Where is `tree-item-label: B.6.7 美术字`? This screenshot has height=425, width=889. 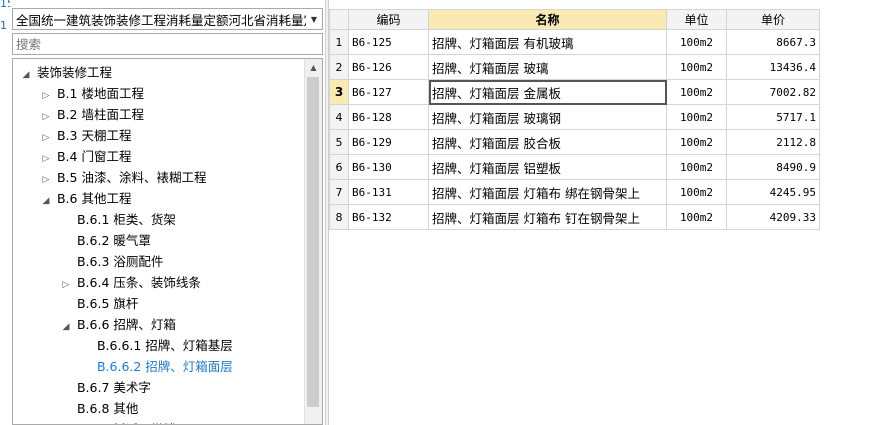 tree-item-label: B.6.7 美术字 is located at coordinates (113, 387).